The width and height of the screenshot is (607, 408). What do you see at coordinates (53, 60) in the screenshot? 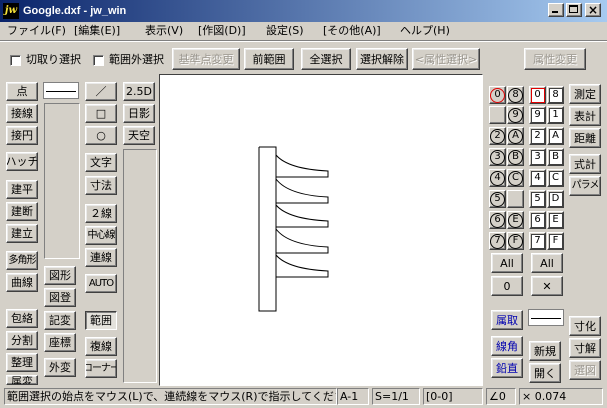
I see `clip-select-label: 切取り選択` at bounding box center [53, 60].